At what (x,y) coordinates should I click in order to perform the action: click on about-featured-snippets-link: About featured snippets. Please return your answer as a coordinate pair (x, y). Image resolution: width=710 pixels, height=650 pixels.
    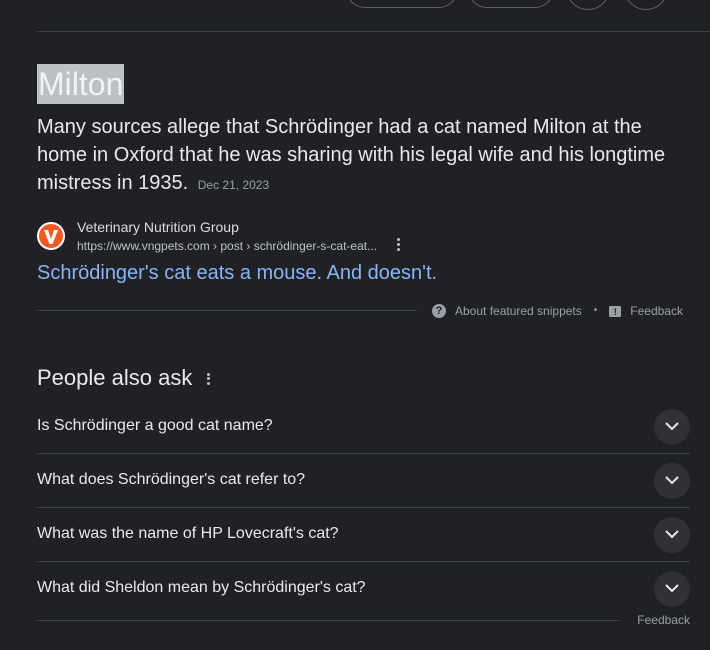
    Looking at the image, I should click on (518, 311).